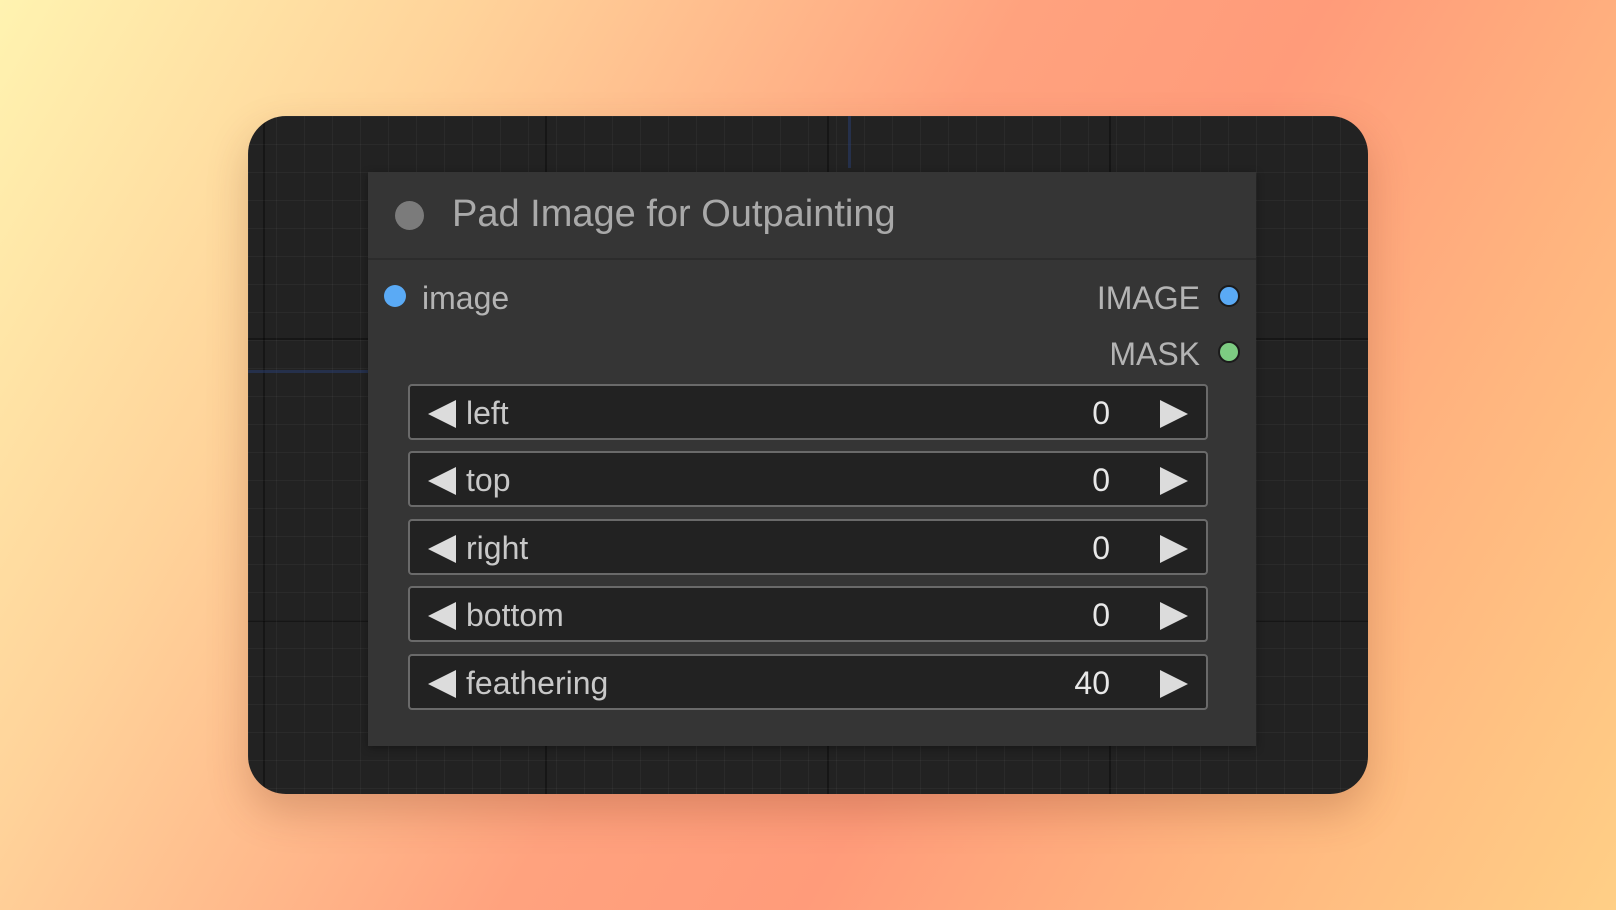  What do you see at coordinates (808, 682) in the screenshot?
I see `widget-feathering: feathering 40` at bounding box center [808, 682].